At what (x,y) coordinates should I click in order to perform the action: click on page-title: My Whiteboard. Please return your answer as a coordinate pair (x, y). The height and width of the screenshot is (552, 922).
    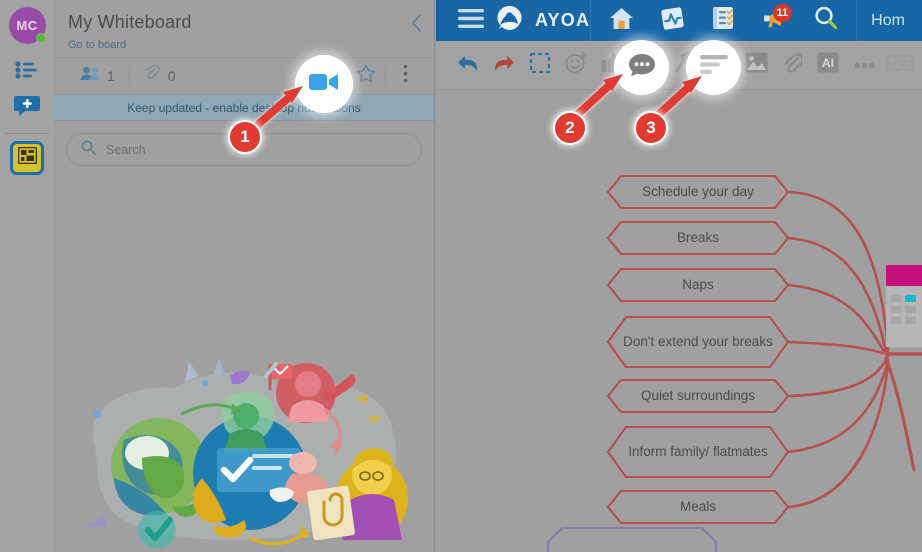
    Looking at the image, I should click on (130, 22).